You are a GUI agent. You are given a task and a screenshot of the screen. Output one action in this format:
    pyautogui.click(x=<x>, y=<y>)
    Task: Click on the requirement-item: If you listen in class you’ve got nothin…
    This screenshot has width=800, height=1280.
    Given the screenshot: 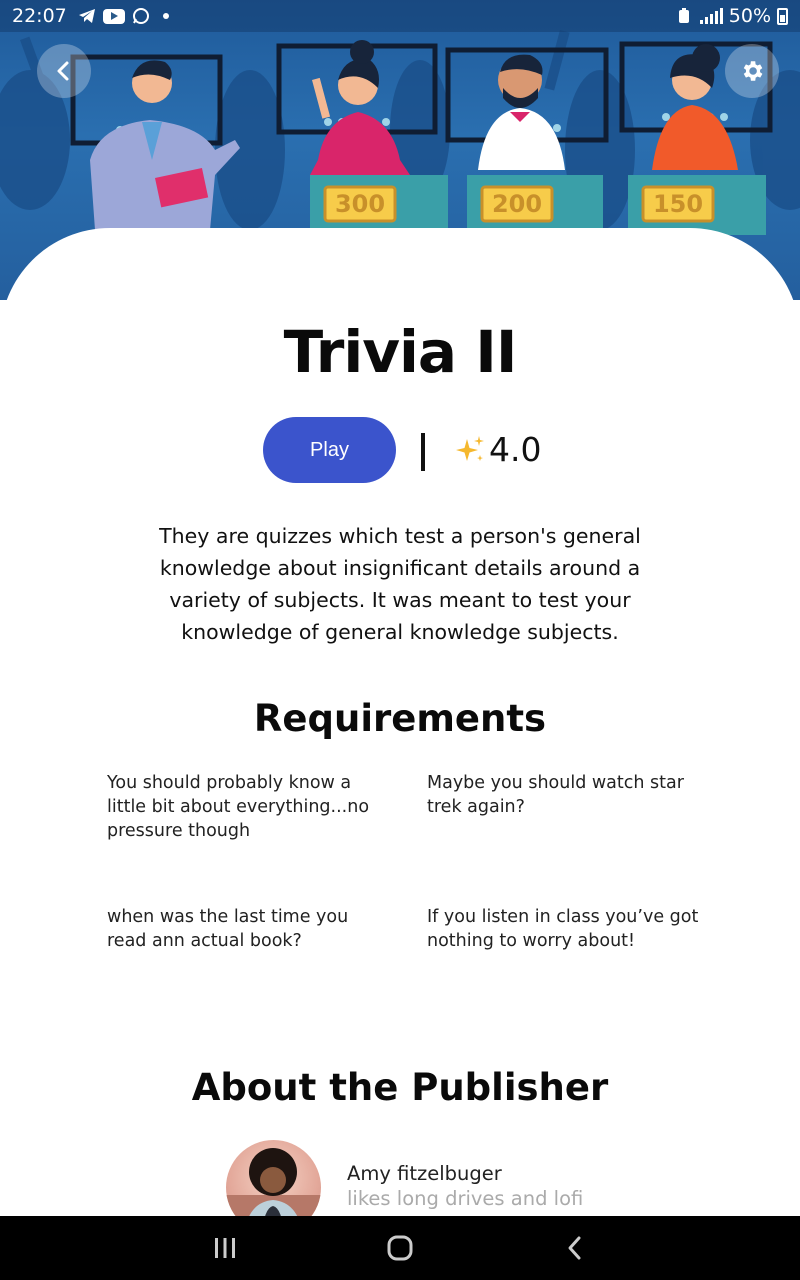 What is the action you would take?
    pyautogui.click(x=563, y=929)
    